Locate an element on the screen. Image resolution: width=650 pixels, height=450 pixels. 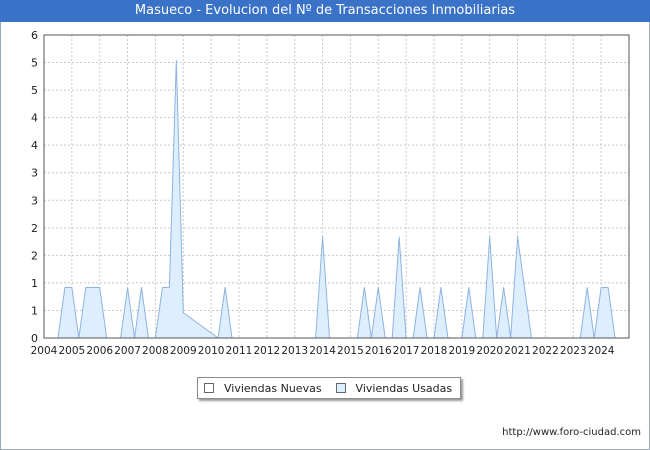
x-tick-label: 2015 is located at coordinates (350, 351).